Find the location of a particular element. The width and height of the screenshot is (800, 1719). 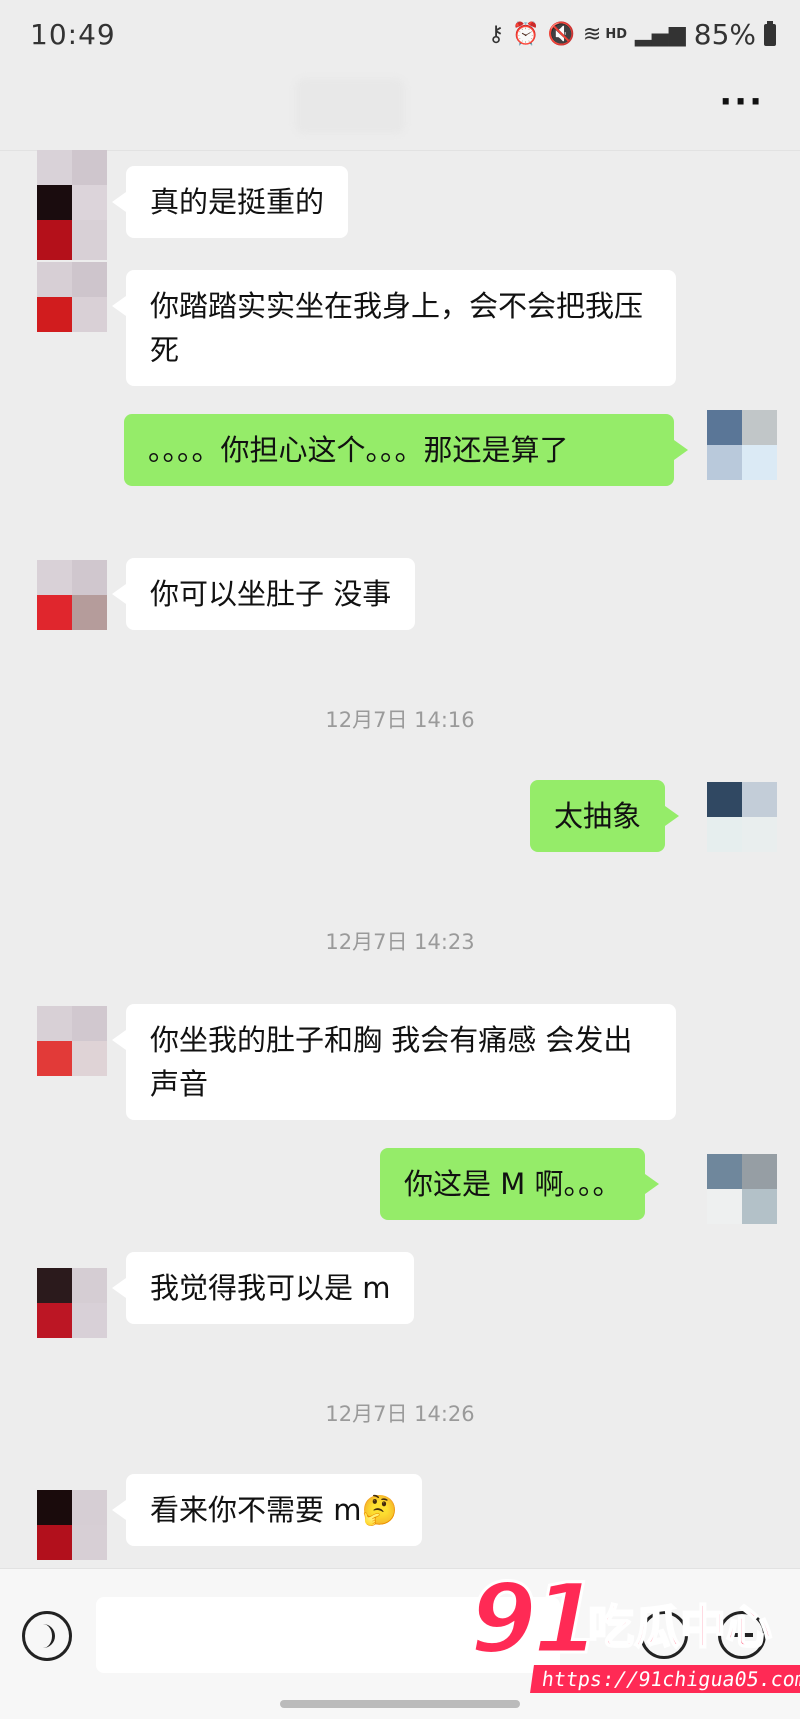

message-bubble-in: 你可以坐肚子 没事 is located at coordinates (263, 594).